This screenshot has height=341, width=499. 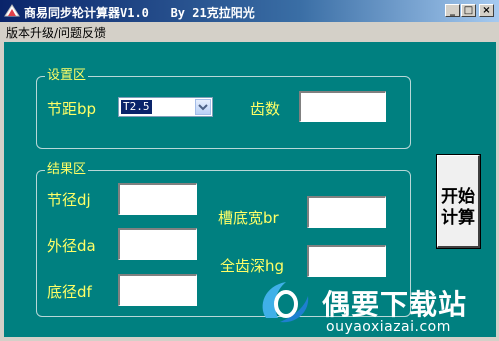 I want to click on pitch-select-dropdown-button, so click(x=203, y=107).